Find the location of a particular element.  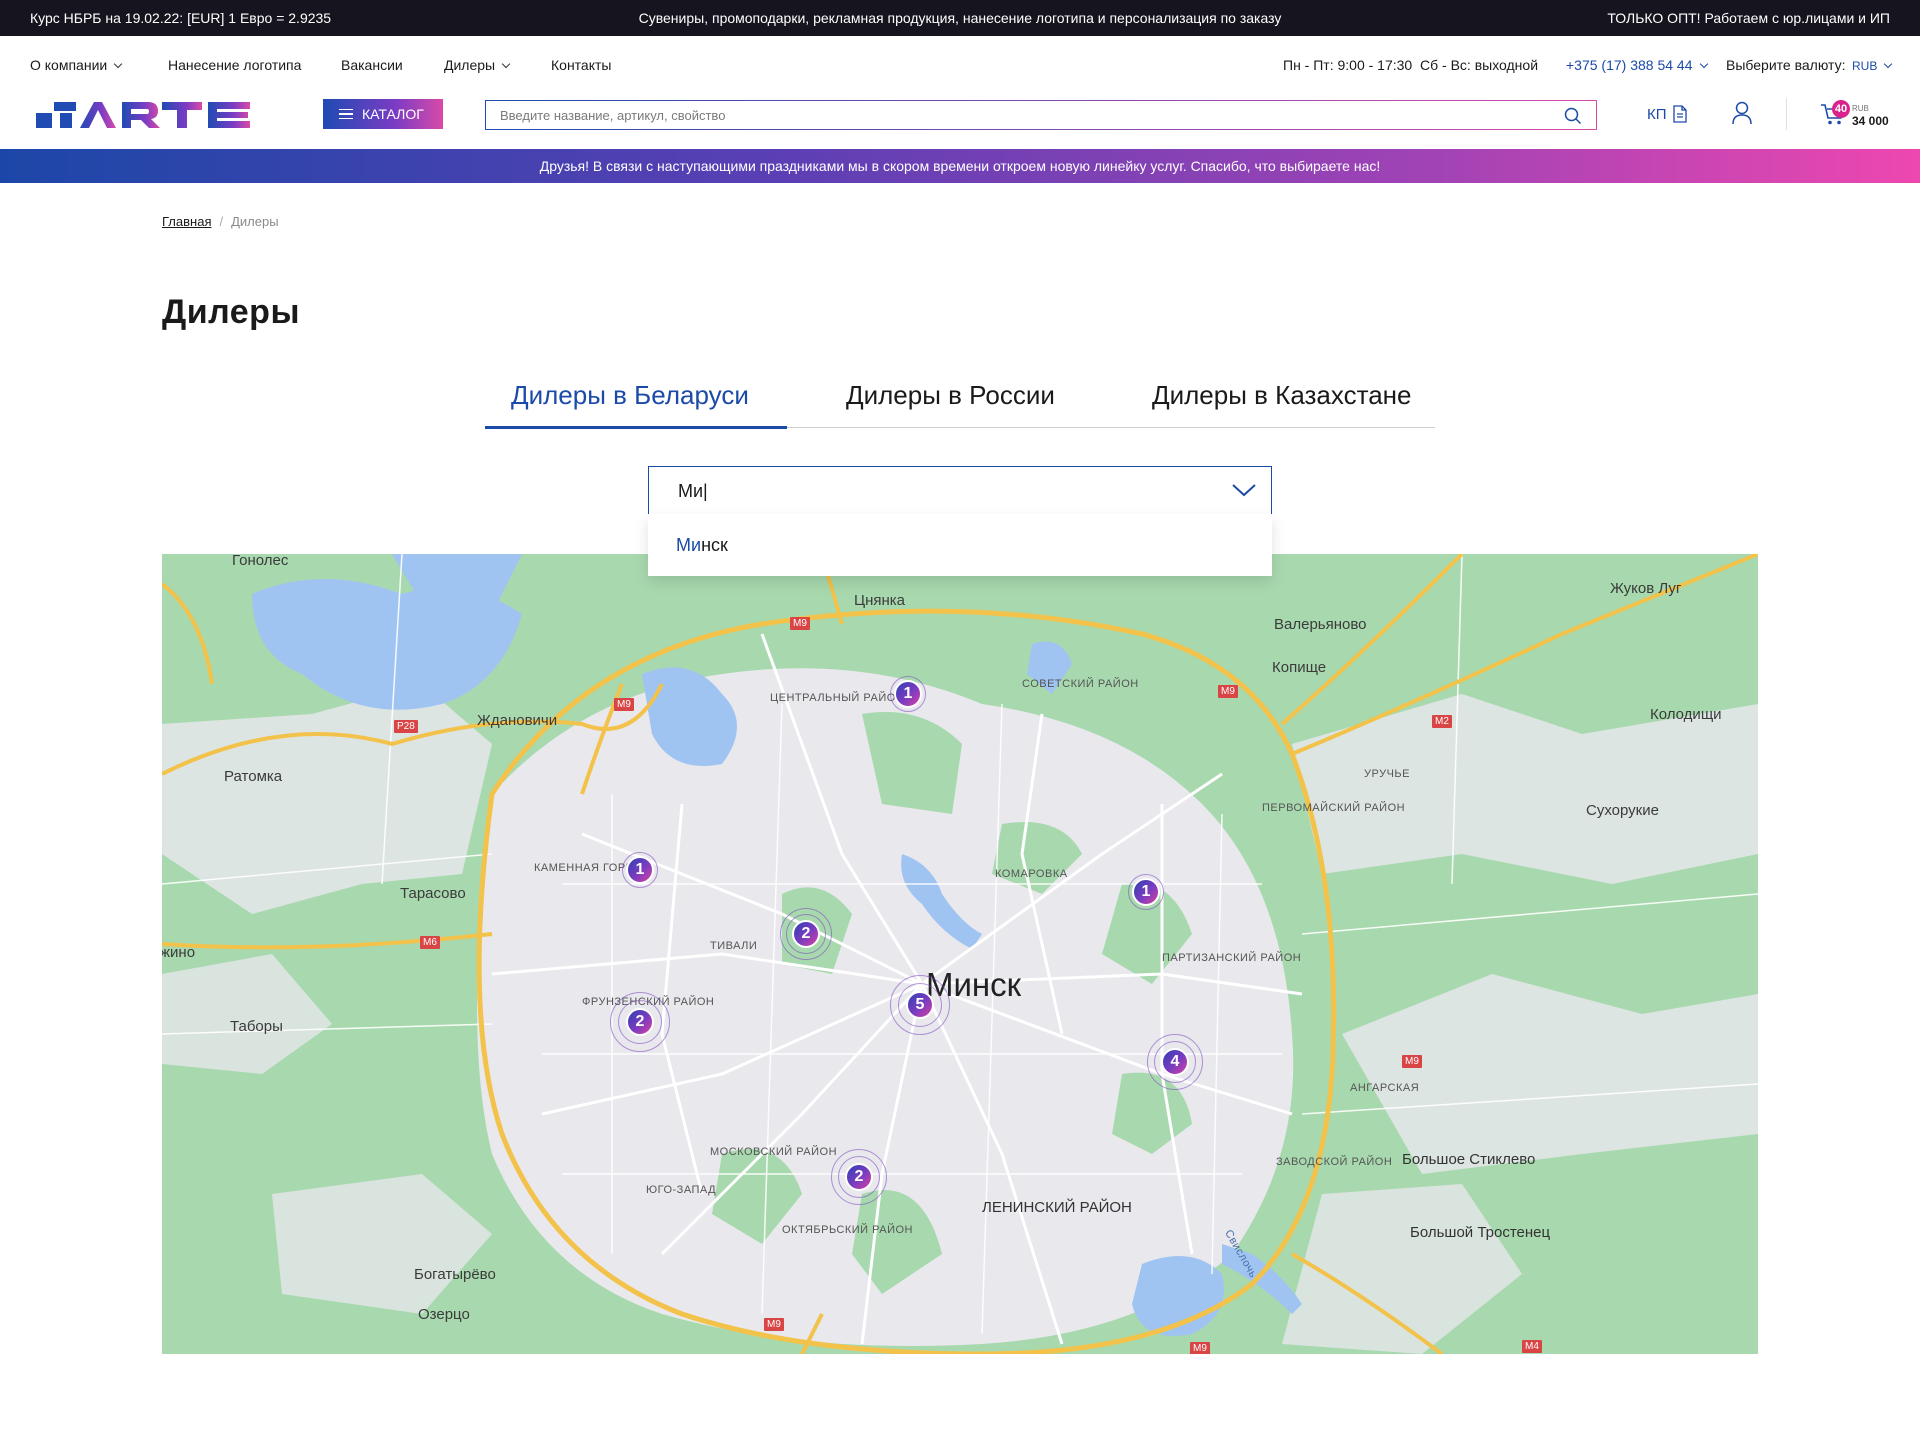

road-shield: M2 is located at coordinates (1442, 721).